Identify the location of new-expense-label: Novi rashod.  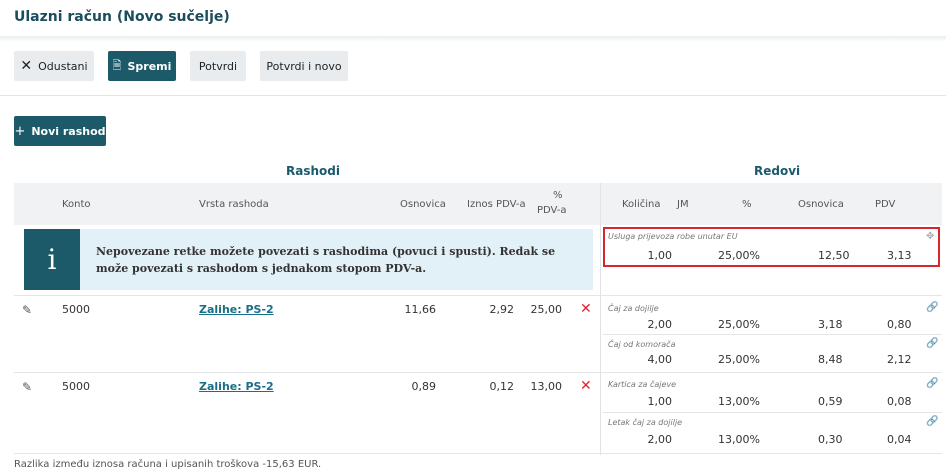
(68, 131).